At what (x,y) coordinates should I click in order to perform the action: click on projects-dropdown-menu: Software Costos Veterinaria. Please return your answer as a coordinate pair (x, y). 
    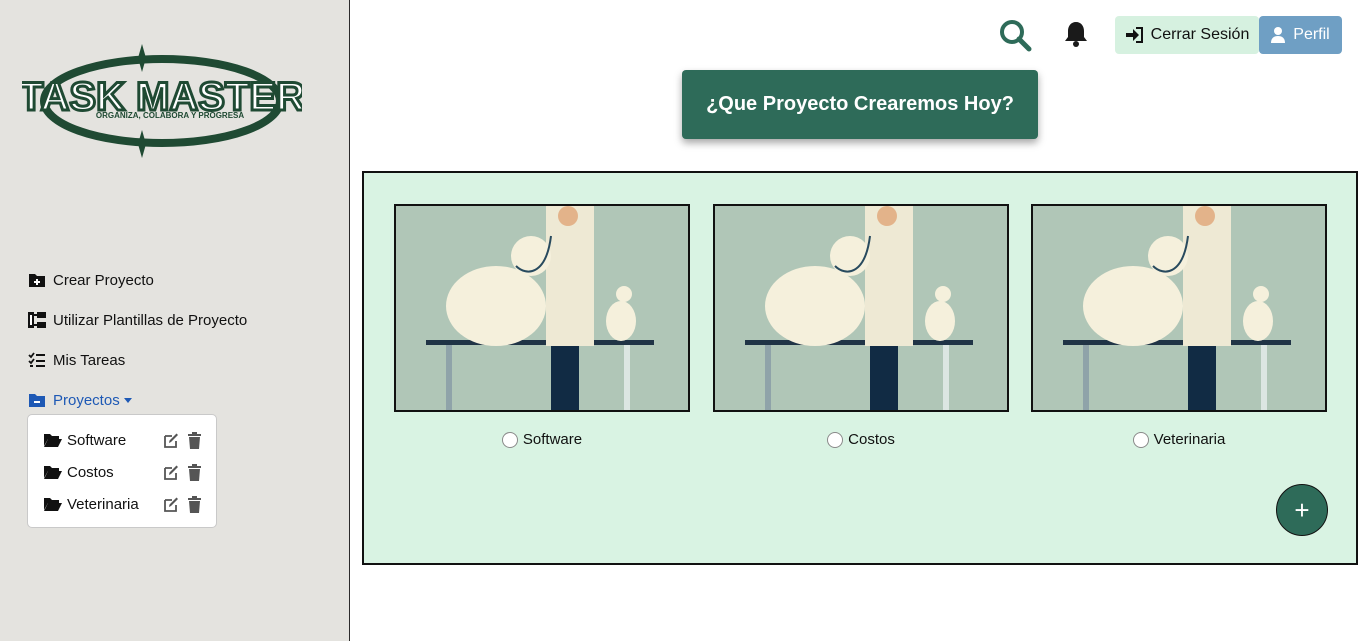
    Looking at the image, I should click on (122, 471).